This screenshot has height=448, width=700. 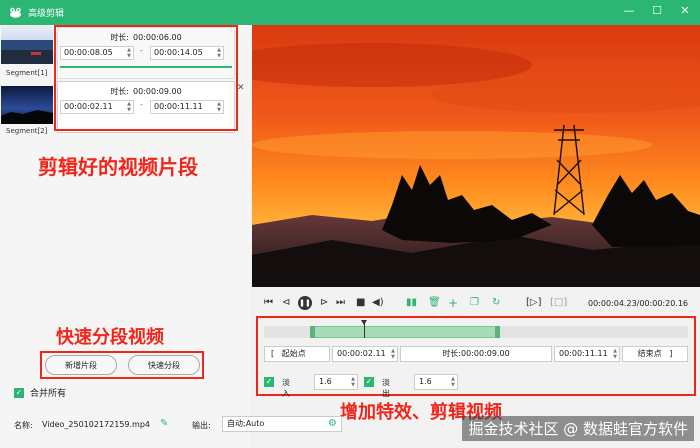 What do you see at coordinates (118, 167) in the screenshot?
I see `segments-annotation: 剪辑好的视频片段` at bounding box center [118, 167].